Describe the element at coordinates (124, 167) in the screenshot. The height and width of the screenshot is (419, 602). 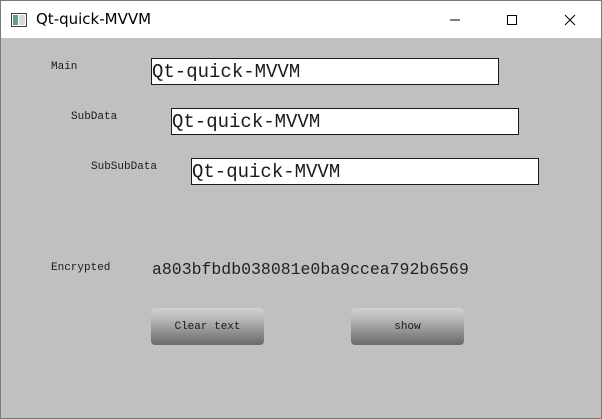
I see `subsubdata-label: SubSubData` at that location.